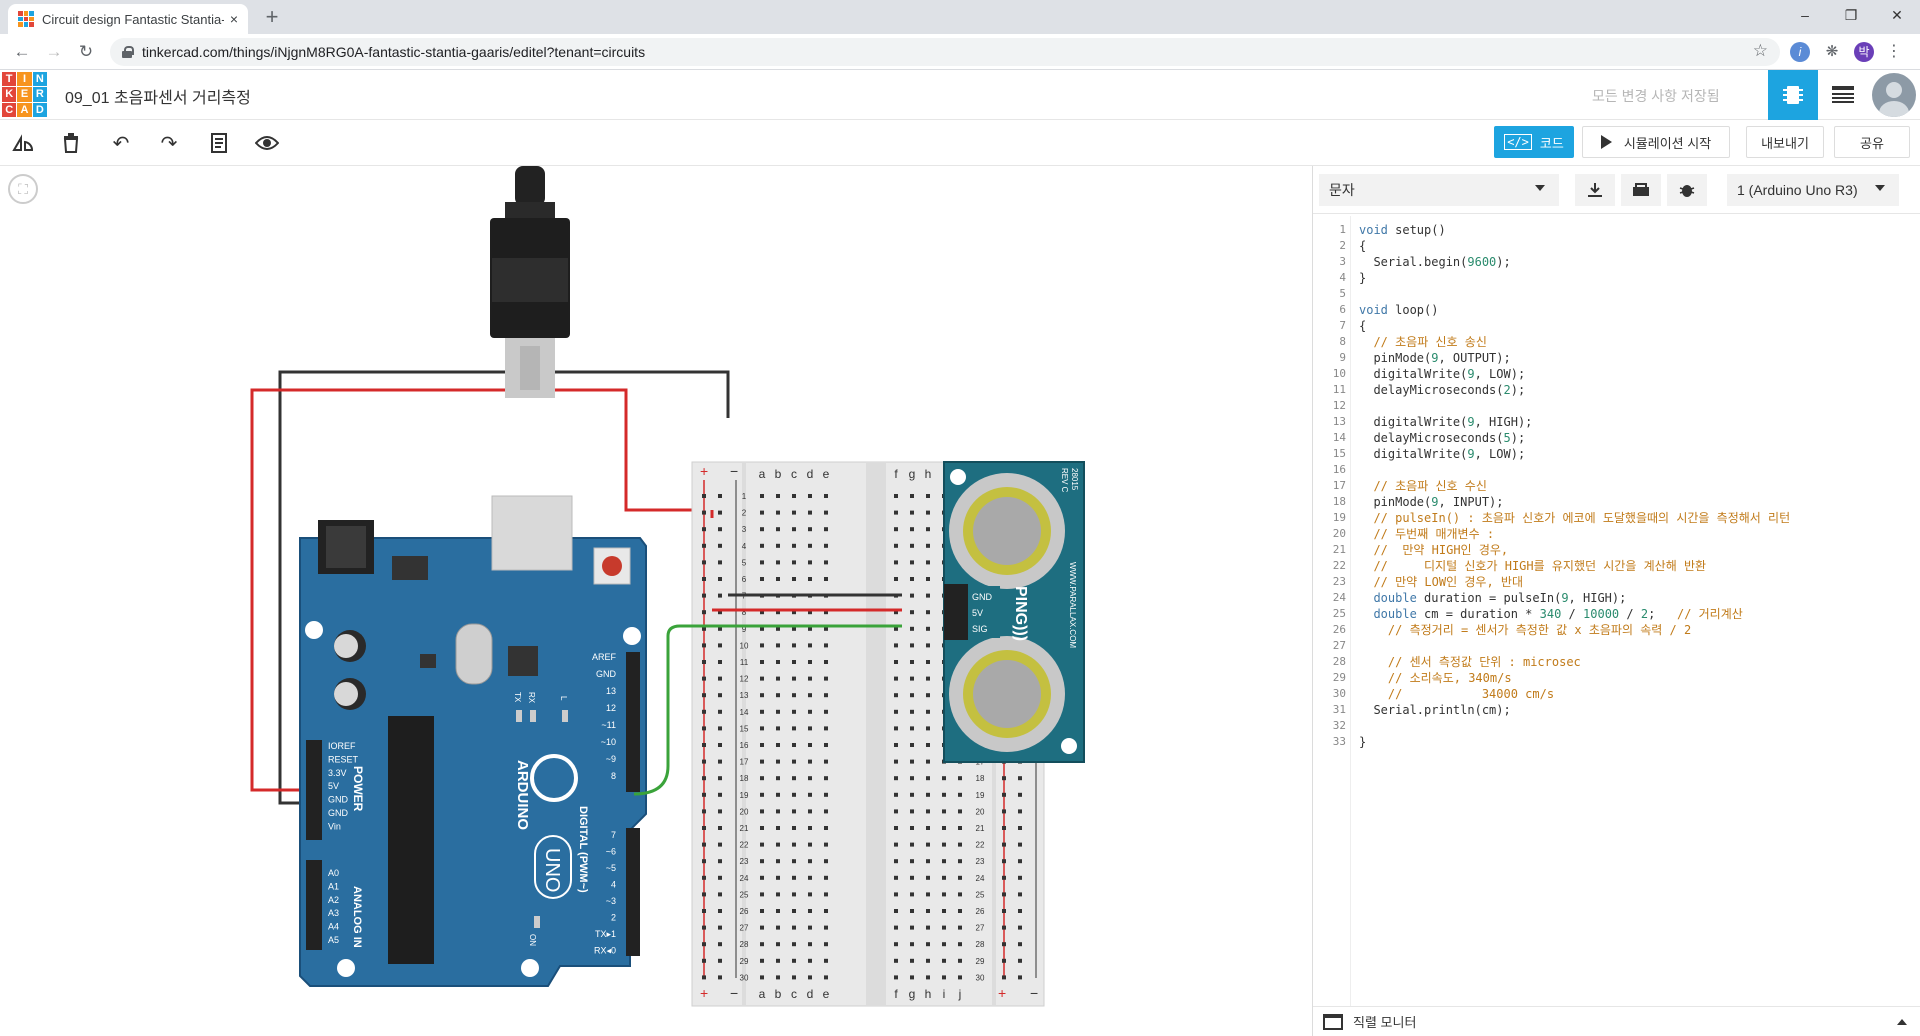 The height and width of the screenshot is (1036, 1920). I want to click on user-avatar, so click(1894, 95).